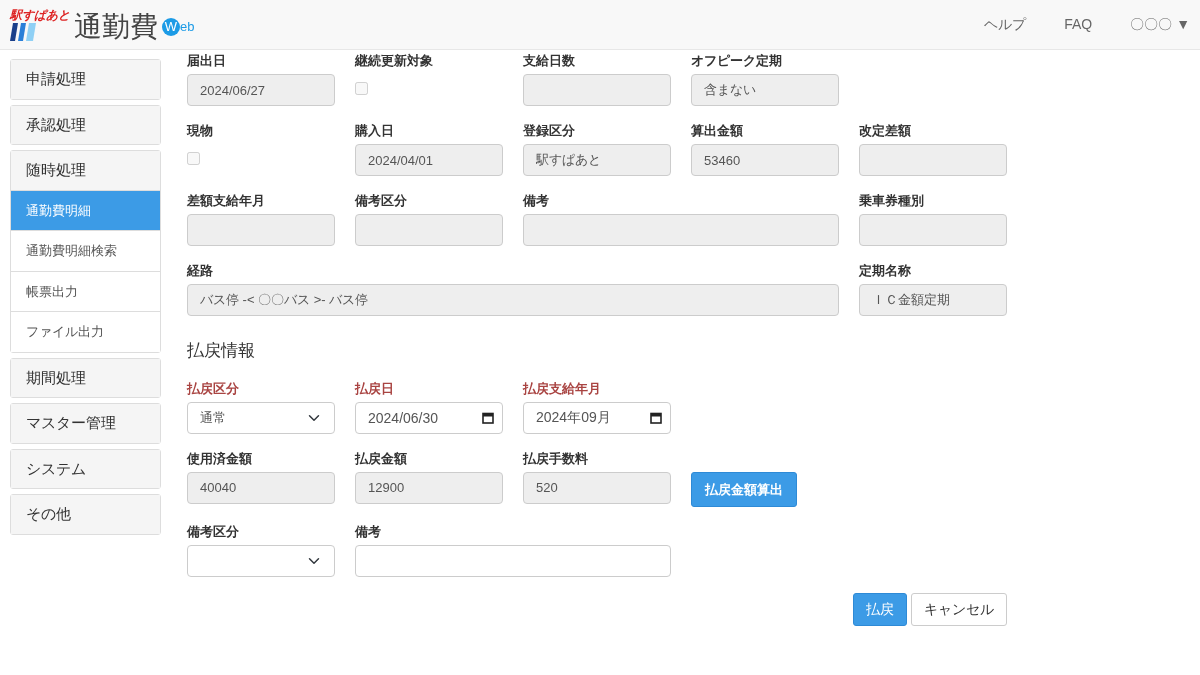 The image size is (1200, 675). I want to click on nav-link: ヘルプ, so click(1005, 24).